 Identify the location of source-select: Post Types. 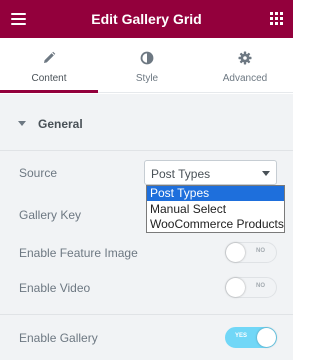
(210, 172).